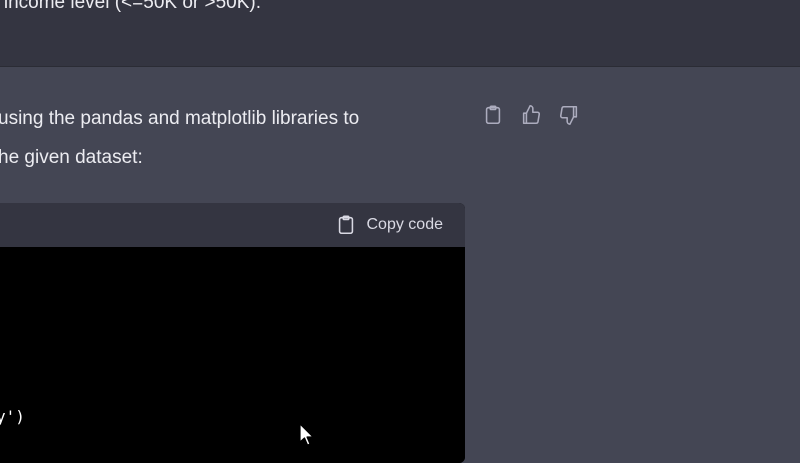 The width and height of the screenshot is (800, 463). I want to click on thumbs-down-button, so click(569, 115).